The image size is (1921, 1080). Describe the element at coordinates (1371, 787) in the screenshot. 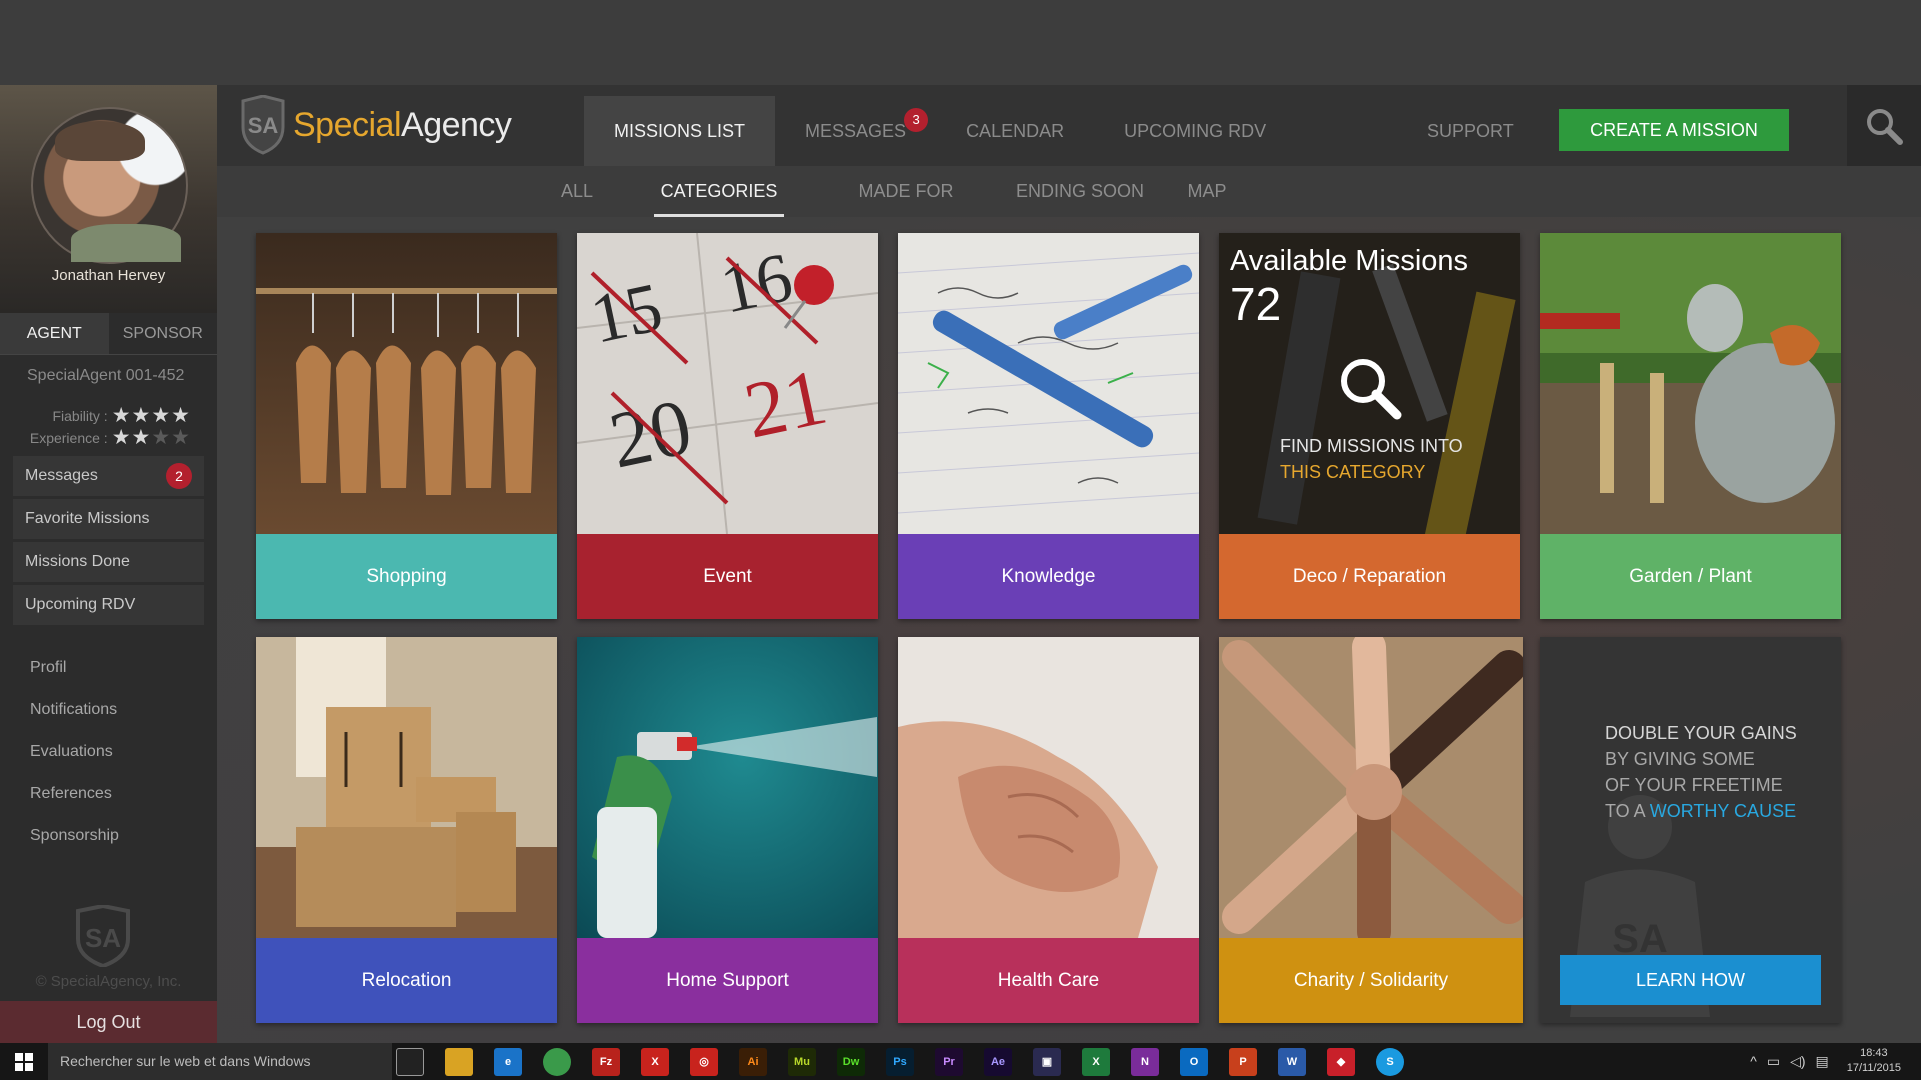

I see `charity-image` at that location.